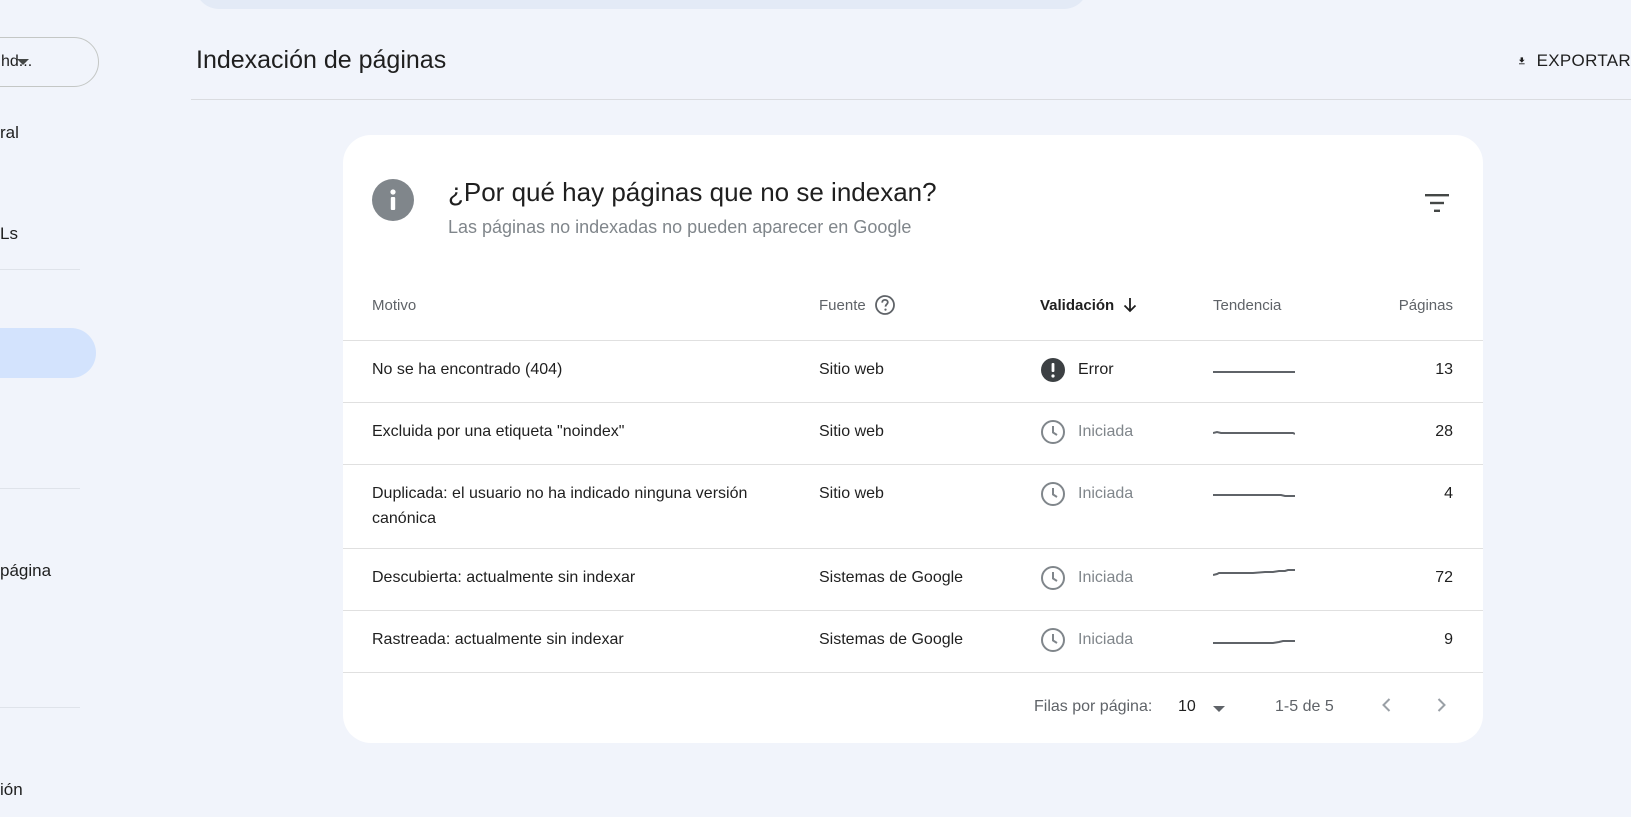 The height and width of the screenshot is (817, 1631). I want to click on chevron-left-icon, so click(1387, 705).